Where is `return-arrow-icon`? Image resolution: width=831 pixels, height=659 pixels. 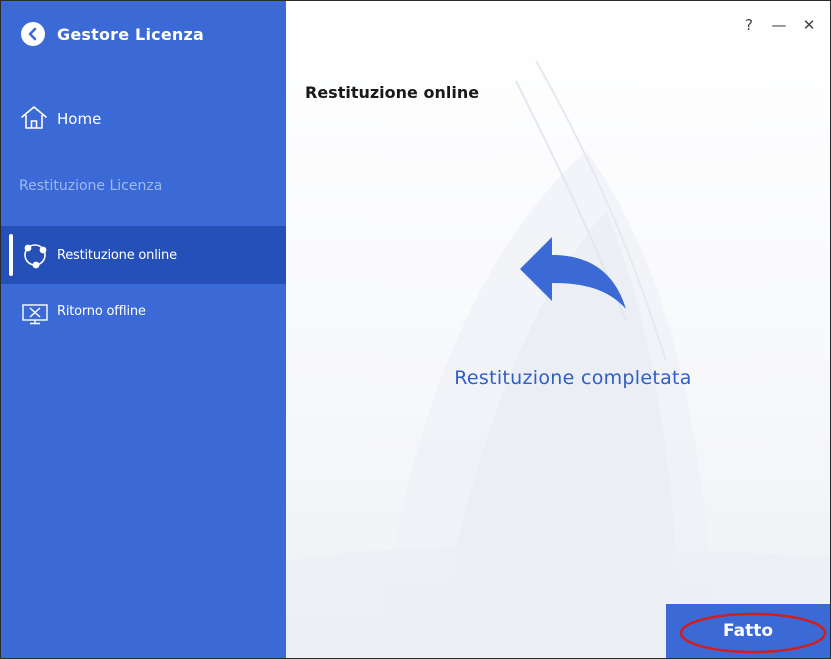
return-arrow-icon is located at coordinates (575, 275).